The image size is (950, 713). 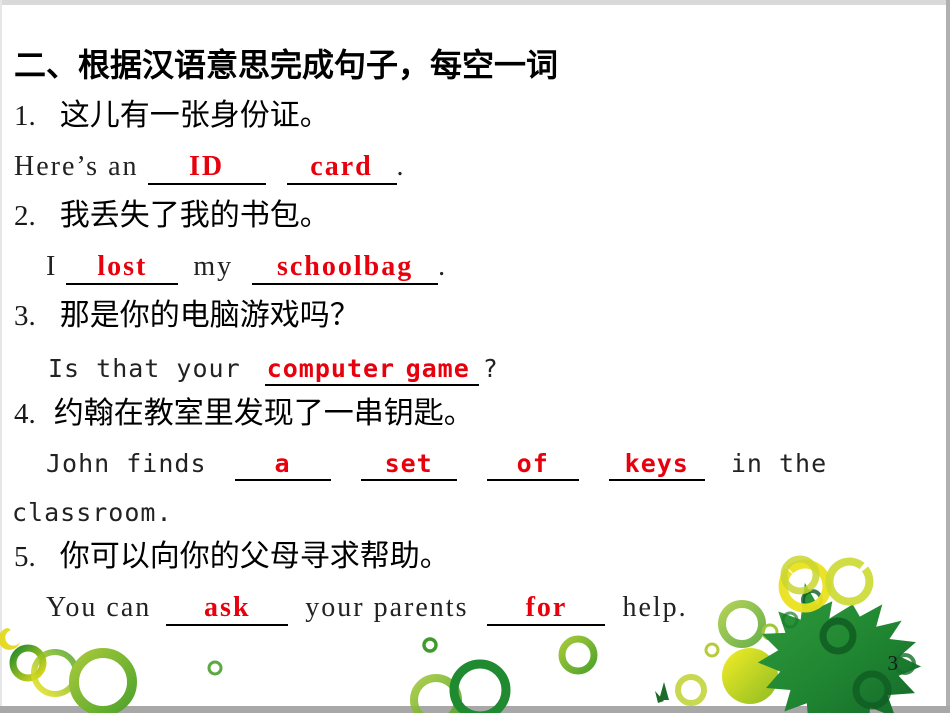 What do you see at coordinates (490, 368) in the screenshot?
I see `item-3-end-punct: ?` at bounding box center [490, 368].